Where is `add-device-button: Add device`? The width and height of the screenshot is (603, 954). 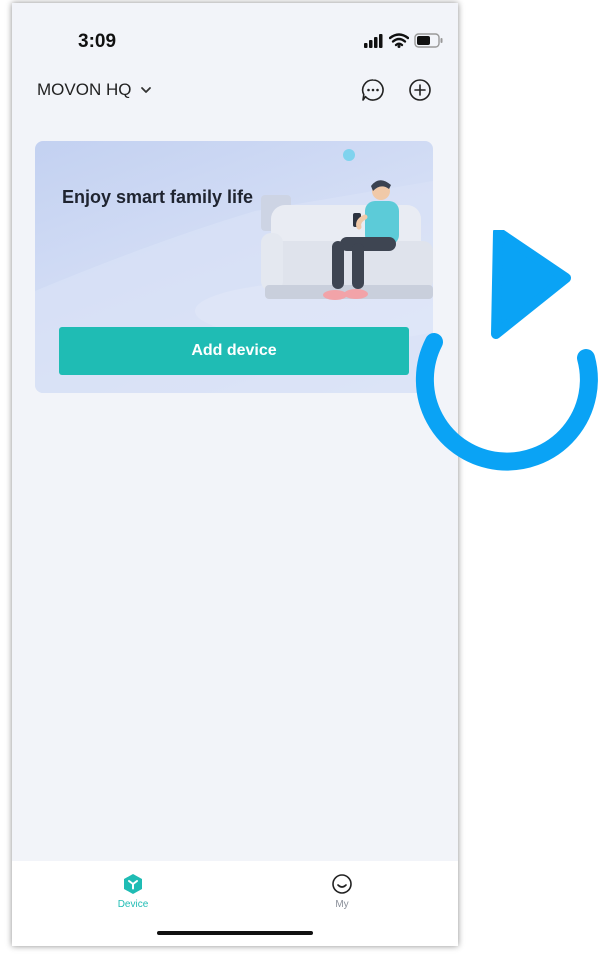
add-device-button: Add device is located at coordinates (234, 351).